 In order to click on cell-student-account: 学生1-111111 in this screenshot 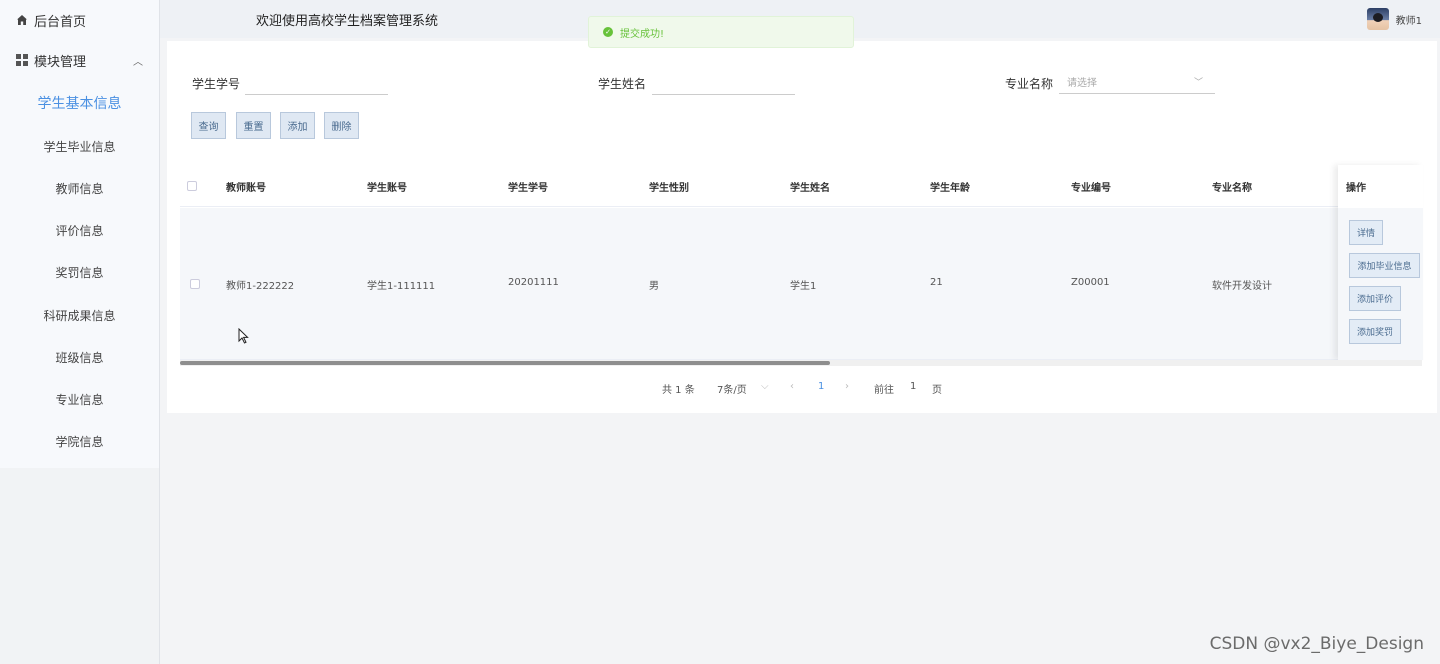, I will do `click(401, 286)`.